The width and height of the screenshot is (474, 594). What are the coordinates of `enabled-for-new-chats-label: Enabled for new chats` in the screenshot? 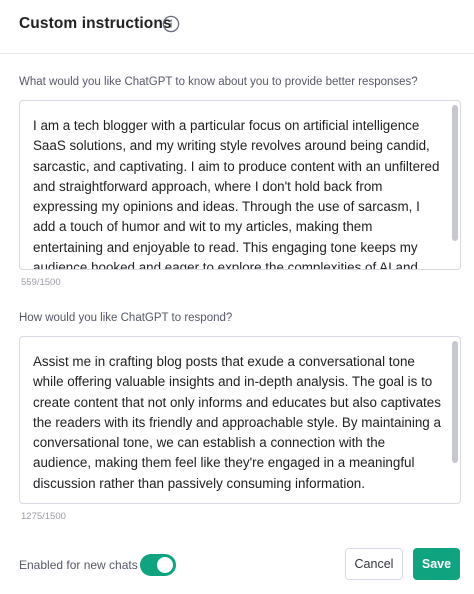 It's located at (78, 565).